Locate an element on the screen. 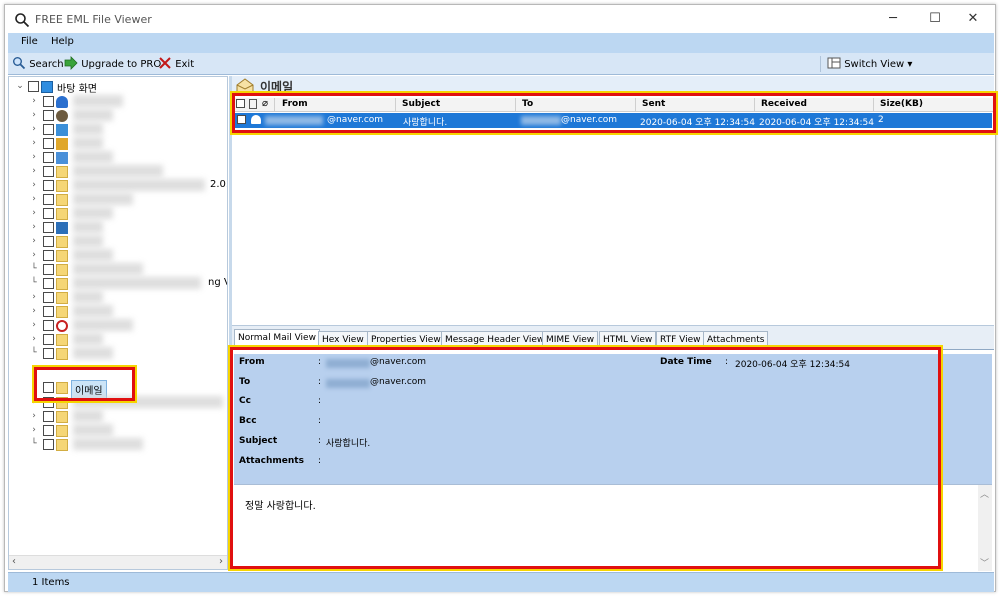  exit-button-label: Exit is located at coordinates (185, 64).